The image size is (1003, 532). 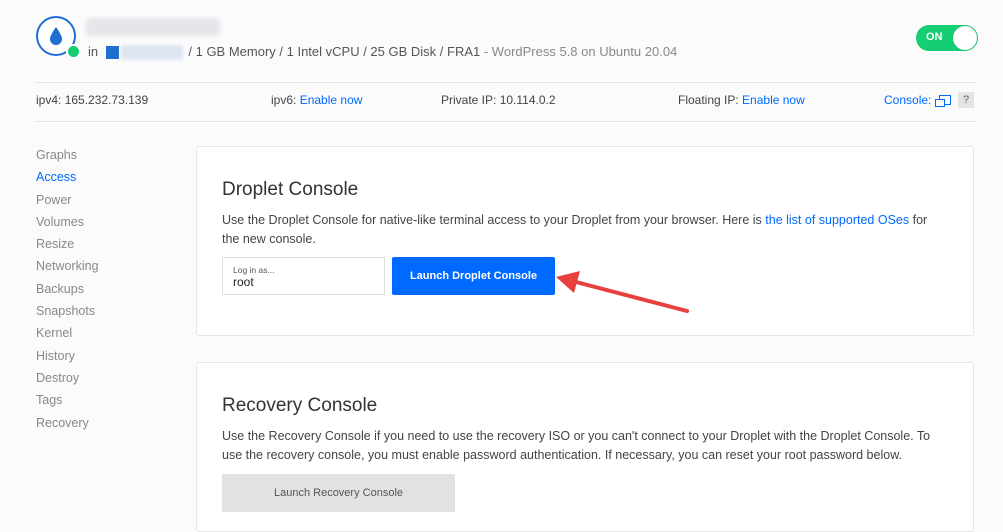 I want to click on ipv4-info: ipv4: 165.232.73.139, so click(x=92, y=100).